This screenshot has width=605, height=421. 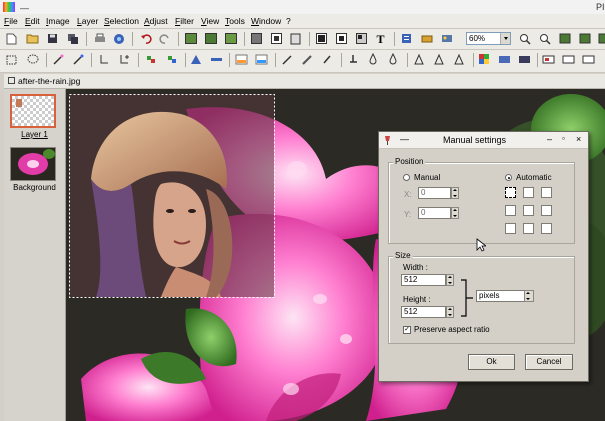 What do you see at coordinates (450, 280) in the screenshot?
I see `width-spin-buttons` at bounding box center [450, 280].